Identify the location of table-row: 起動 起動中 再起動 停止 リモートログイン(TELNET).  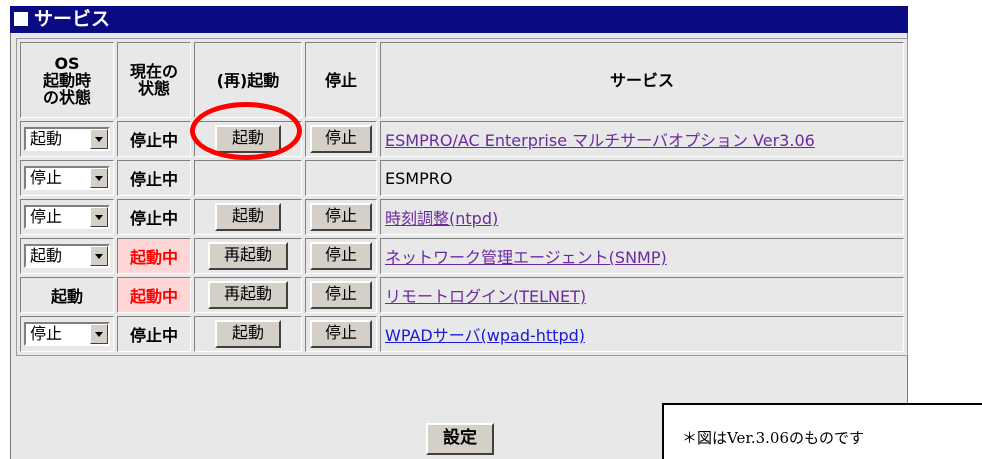
(462, 295).